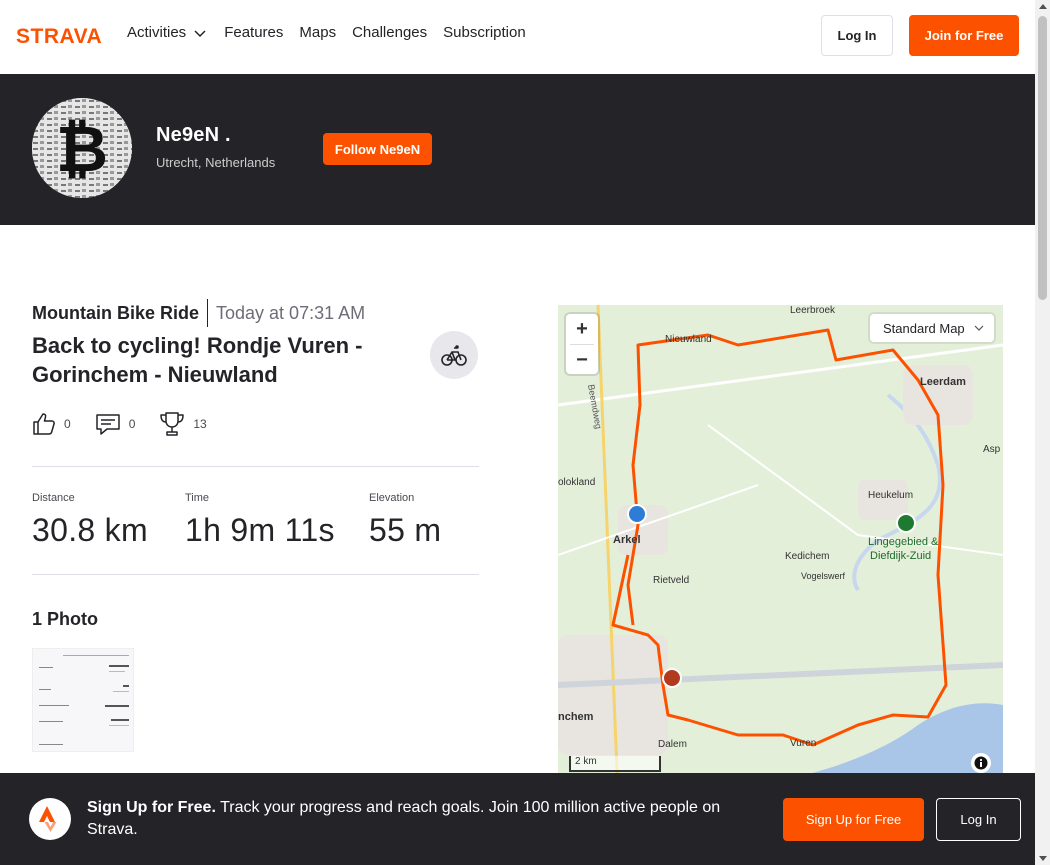 The height and width of the screenshot is (865, 1050). I want to click on comments-button: 0, so click(115, 424).